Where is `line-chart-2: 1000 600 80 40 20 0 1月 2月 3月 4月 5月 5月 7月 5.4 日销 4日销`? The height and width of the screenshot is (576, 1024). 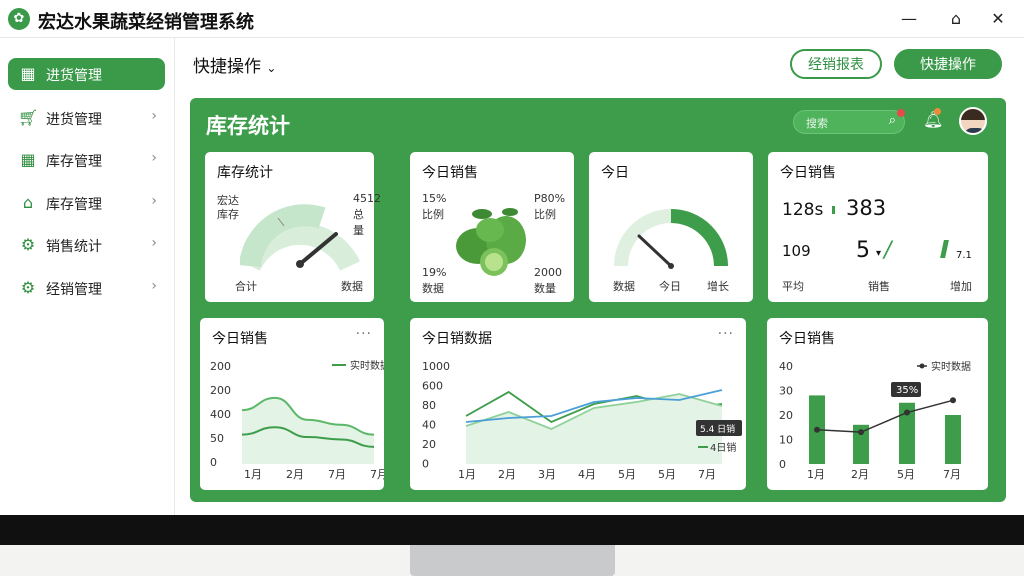 line-chart-2: 1000 600 80 40 20 0 1月 2月 3月 4月 5月 5月 7月 5.4 日销 4日销 is located at coordinates (582, 420).